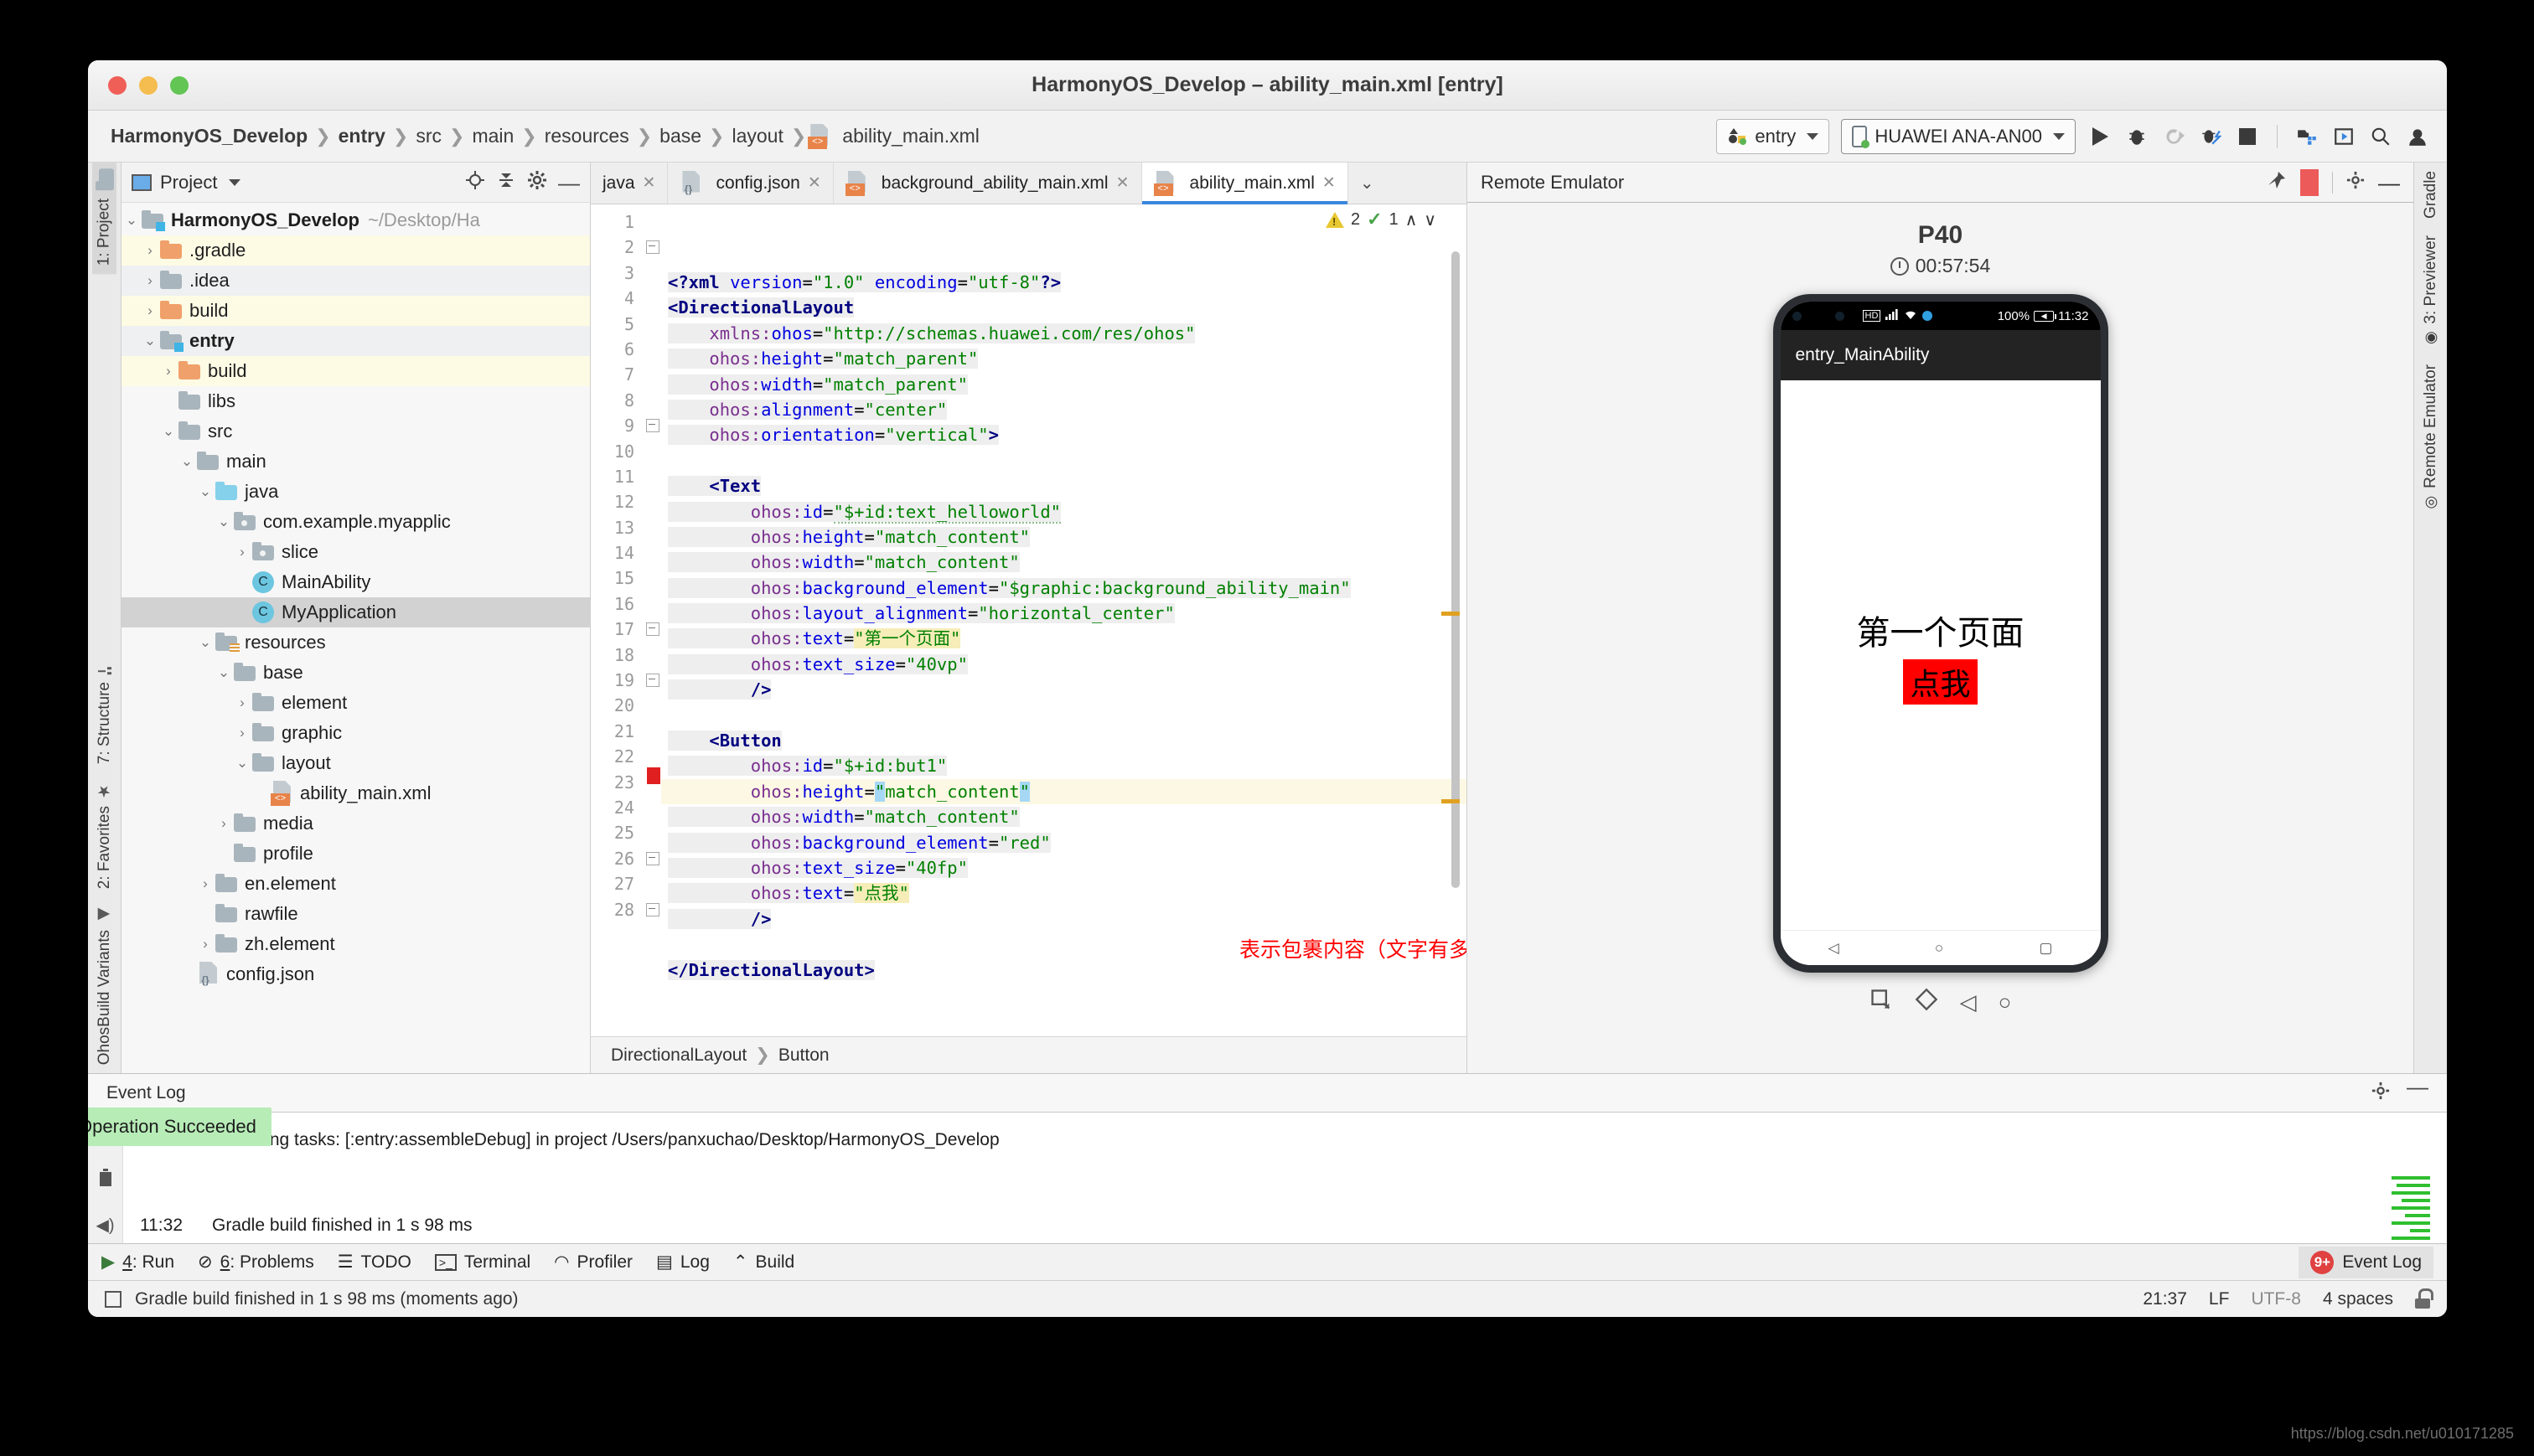 The width and height of the screenshot is (2534, 1456). What do you see at coordinates (1063, 893) in the screenshot?
I see `code-line: ohos:text="点我"` at bounding box center [1063, 893].